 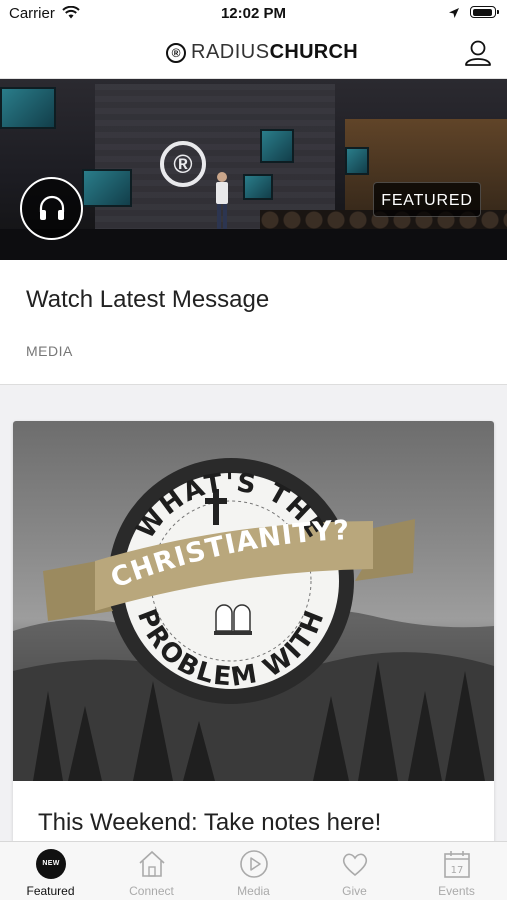 I want to click on tab-media: Media, so click(x=253, y=871).